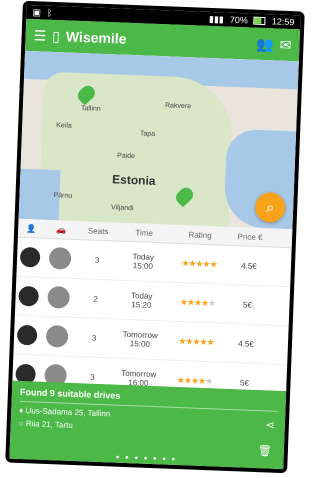 This screenshot has height=478, width=320. Describe the element at coordinates (126, 156) in the screenshot. I see `map-label: Paide` at that location.